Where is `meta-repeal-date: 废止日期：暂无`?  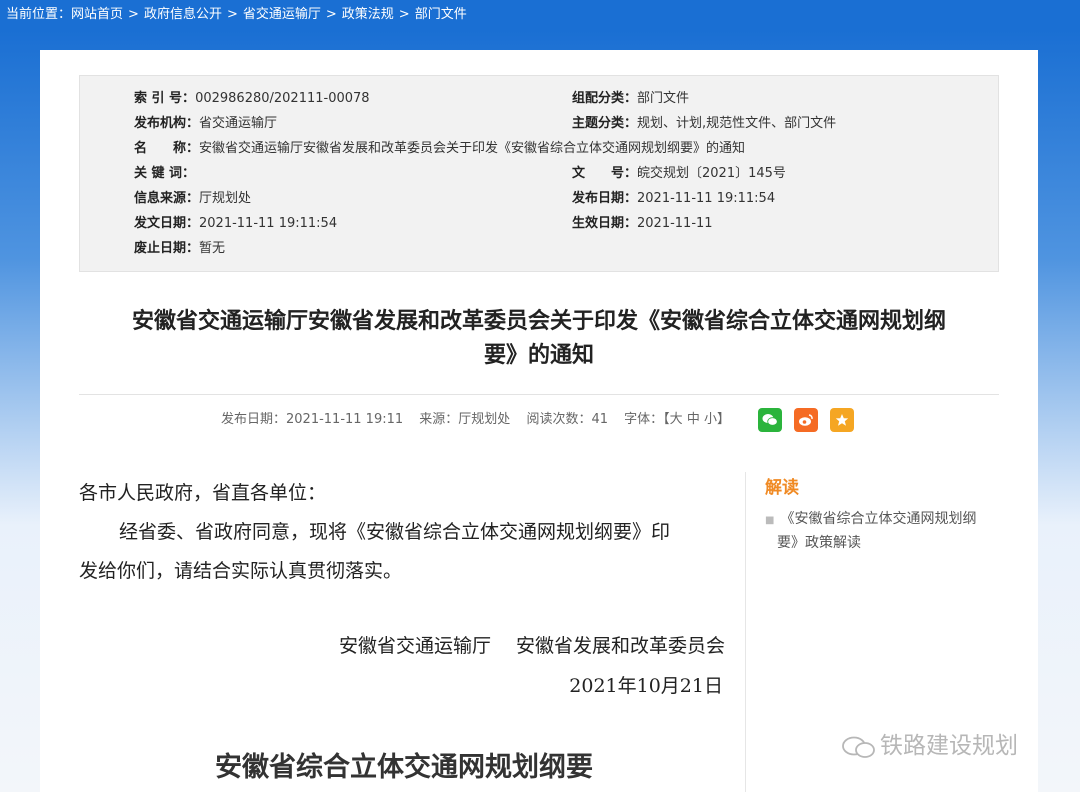
meta-repeal-date: 废止日期：暂无 is located at coordinates (180, 248).